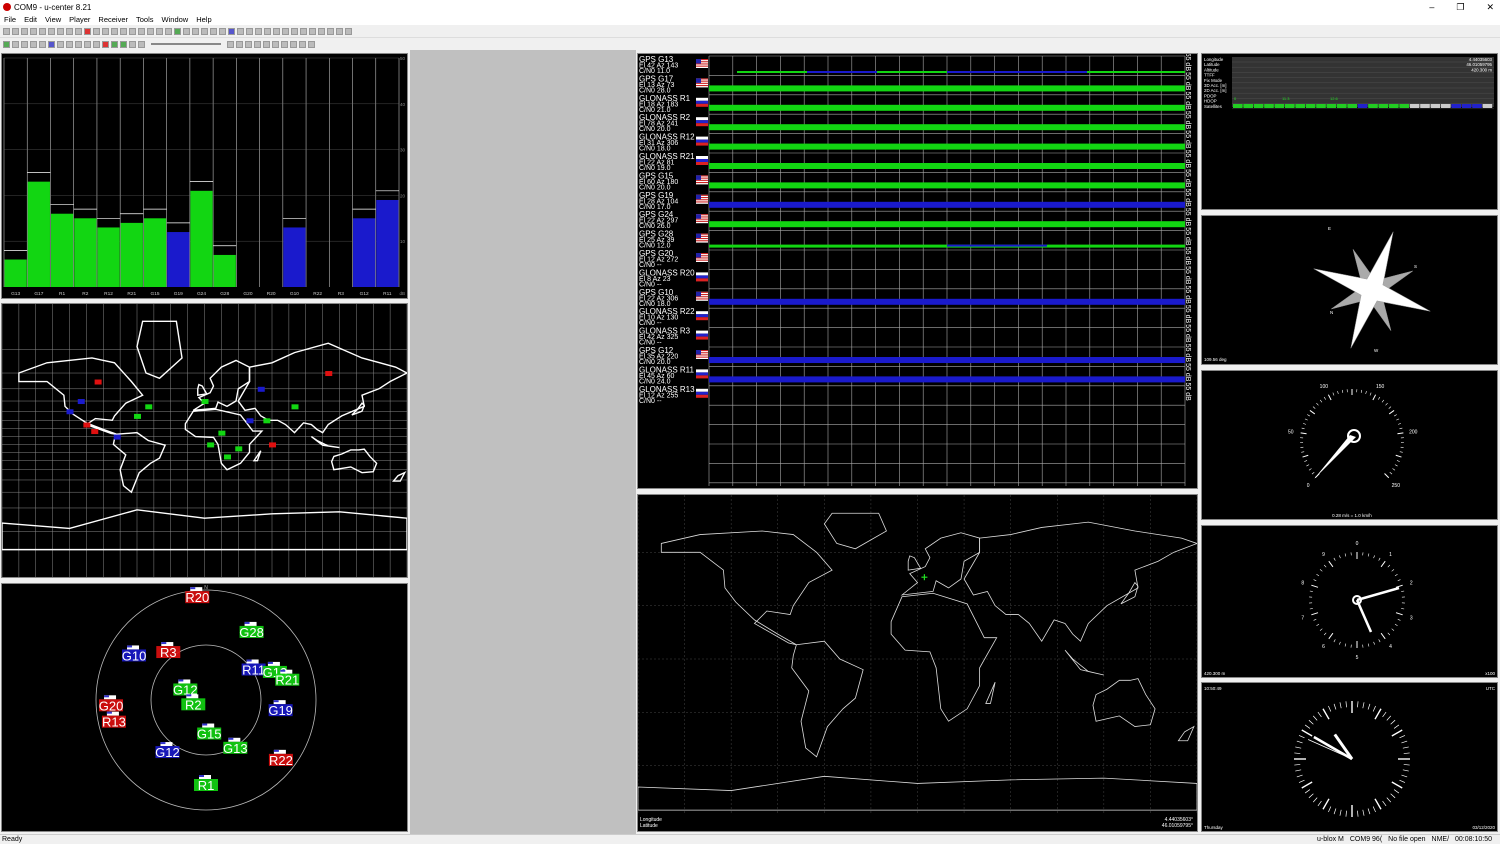 This screenshot has width=1500, height=844. What do you see at coordinates (79, 19) in the screenshot?
I see `menu-player: Player` at bounding box center [79, 19].